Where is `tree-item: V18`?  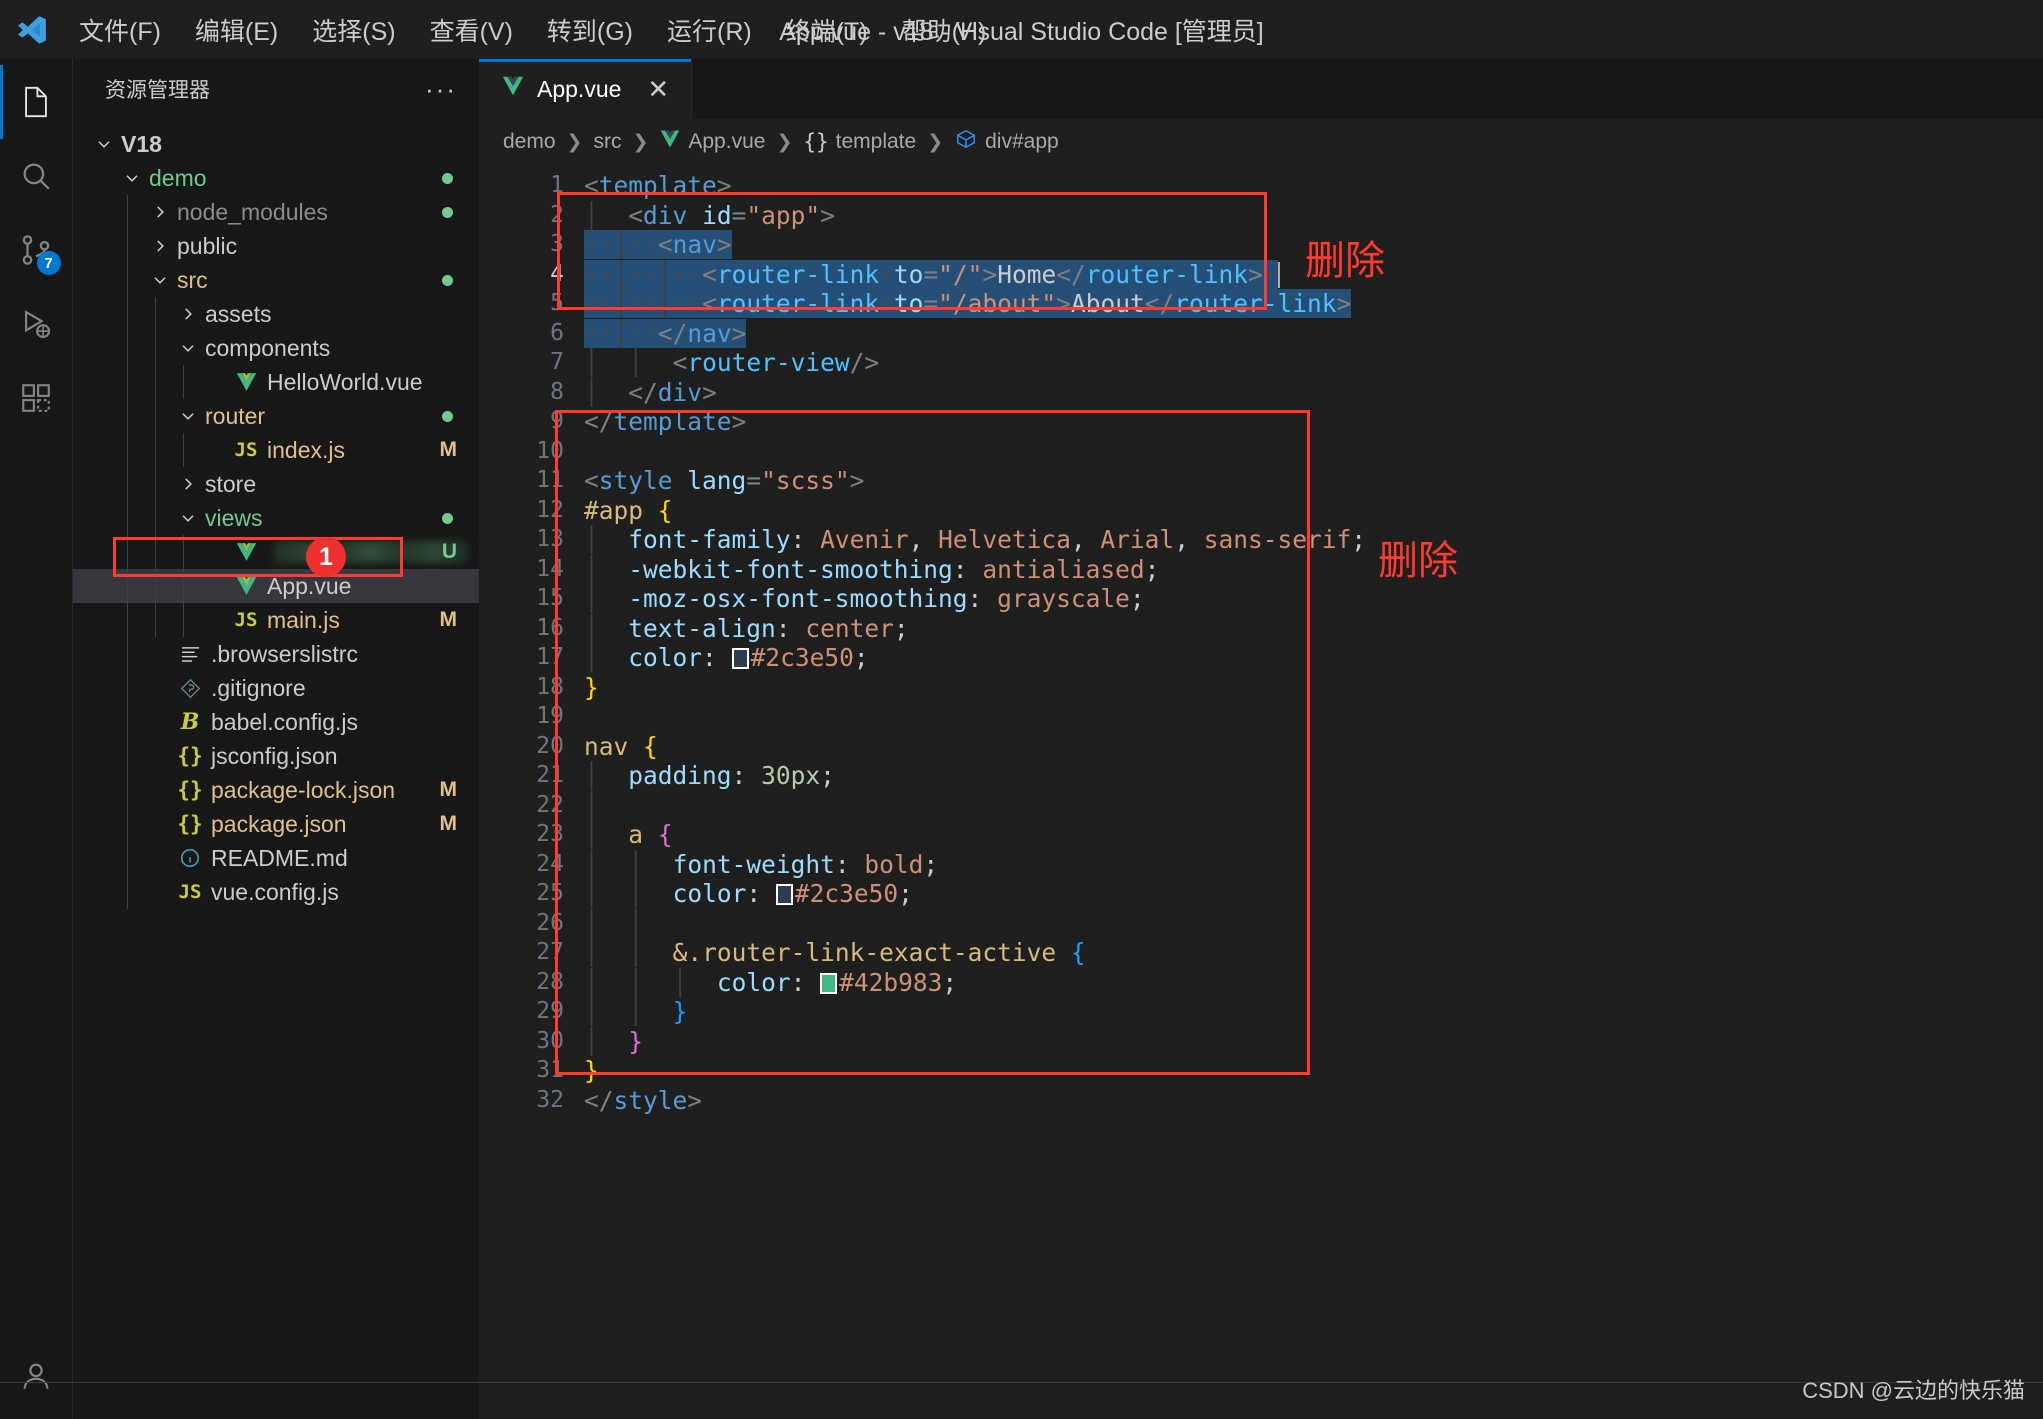 tree-item: V18 is located at coordinates (276, 144).